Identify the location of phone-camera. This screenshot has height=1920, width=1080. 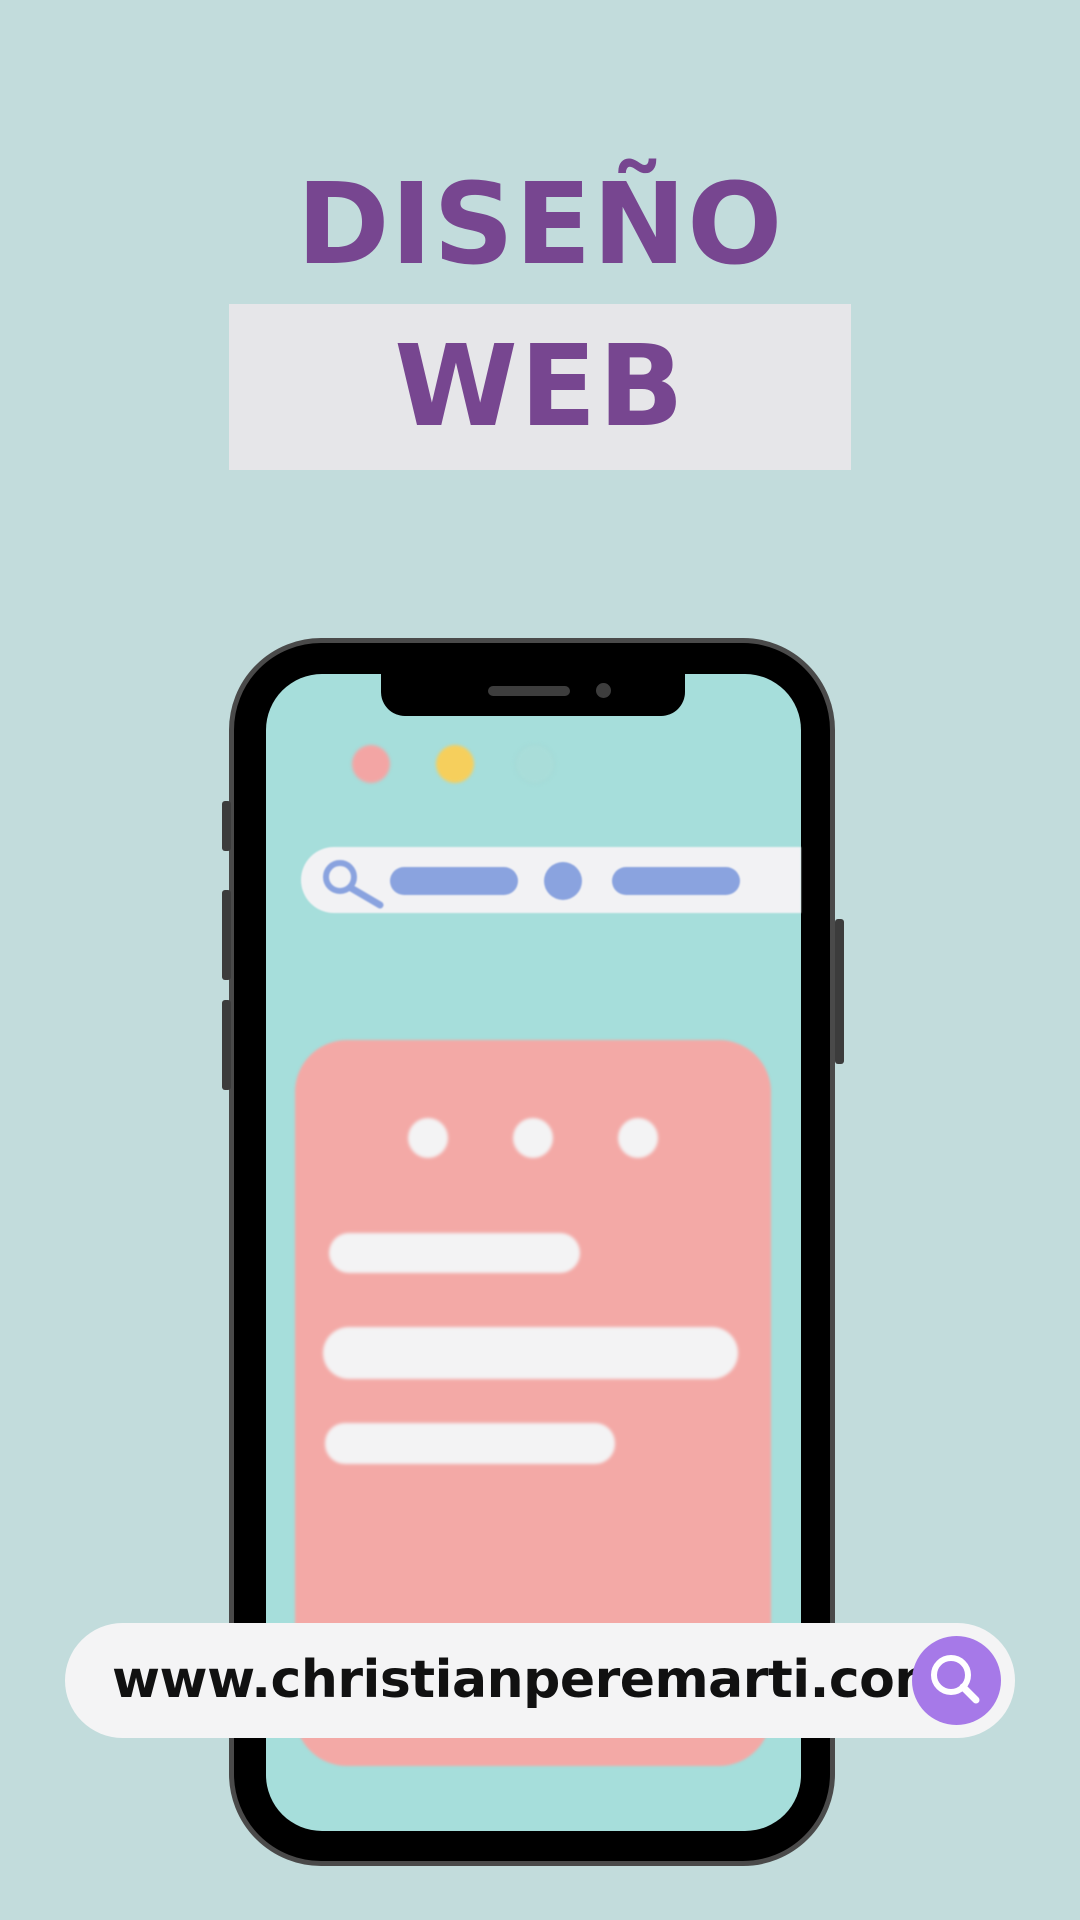
(603, 690).